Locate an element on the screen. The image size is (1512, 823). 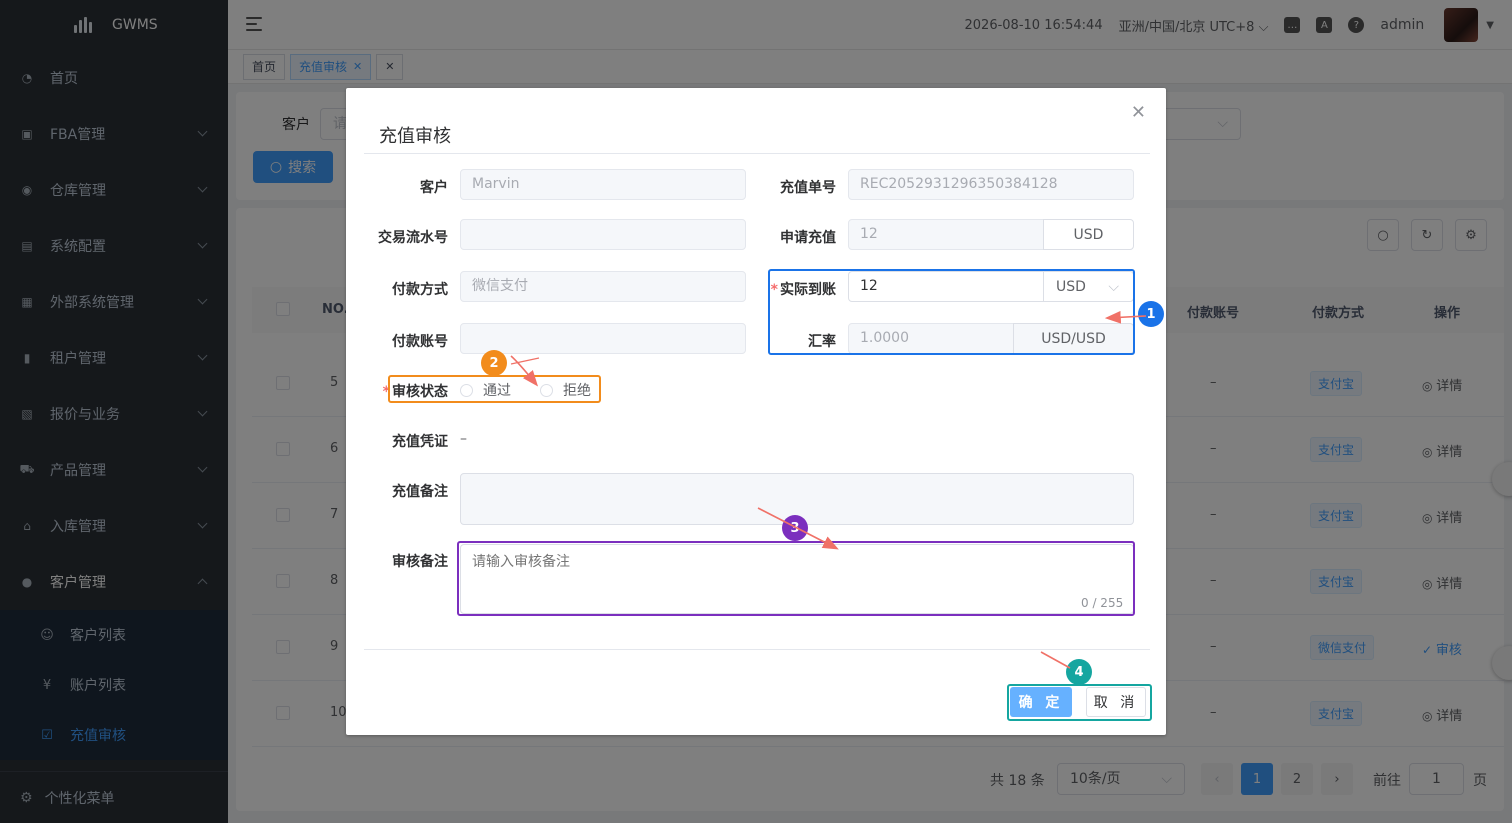
actual-amount-input: 12 is located at coordinates (946, 286).